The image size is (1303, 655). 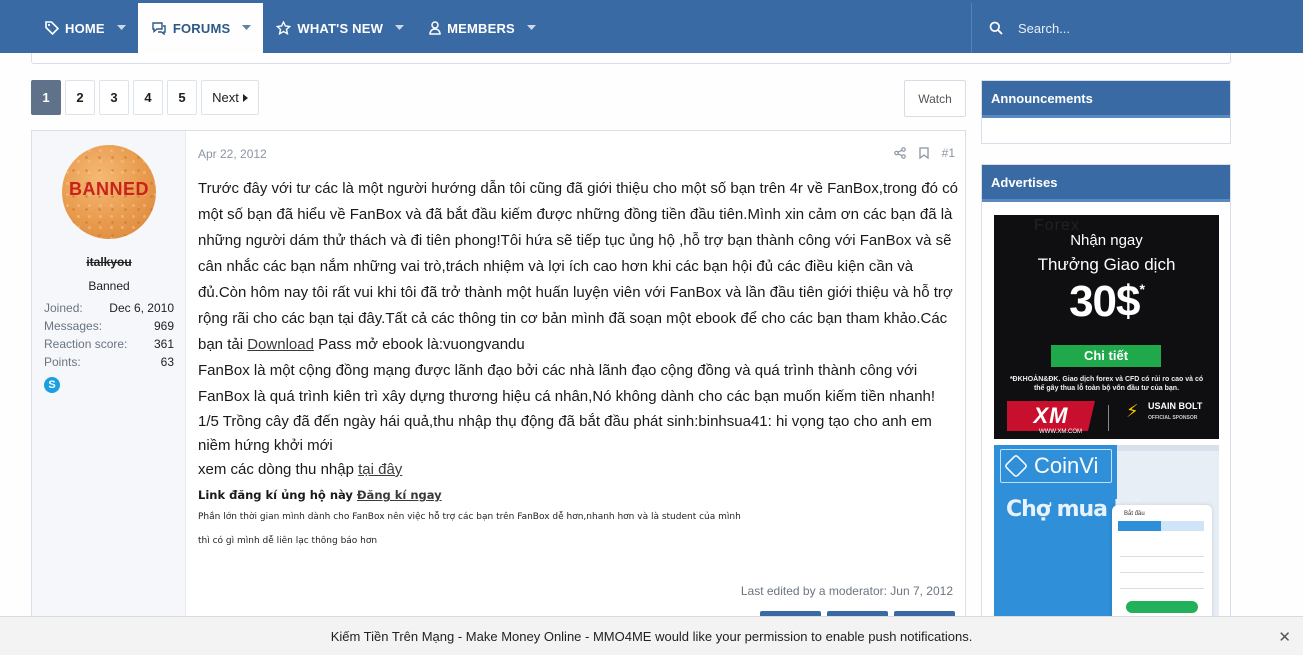 What do you see at coordinates (1106, 540) in the screenshot?
I see `coinvi-ad-banner: CoinVi Chợ mua bán Bắt đầu` at bounding box center [1106, 540].